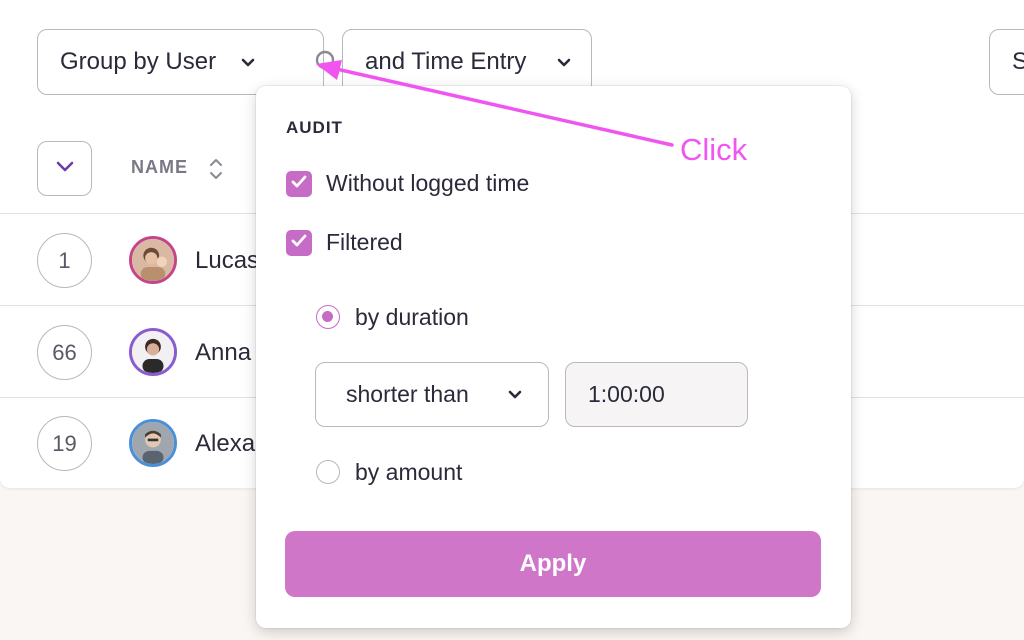 This screenshot has width=1024, height=640. I want to click on row-count-badge: 1, so click(64, 260).